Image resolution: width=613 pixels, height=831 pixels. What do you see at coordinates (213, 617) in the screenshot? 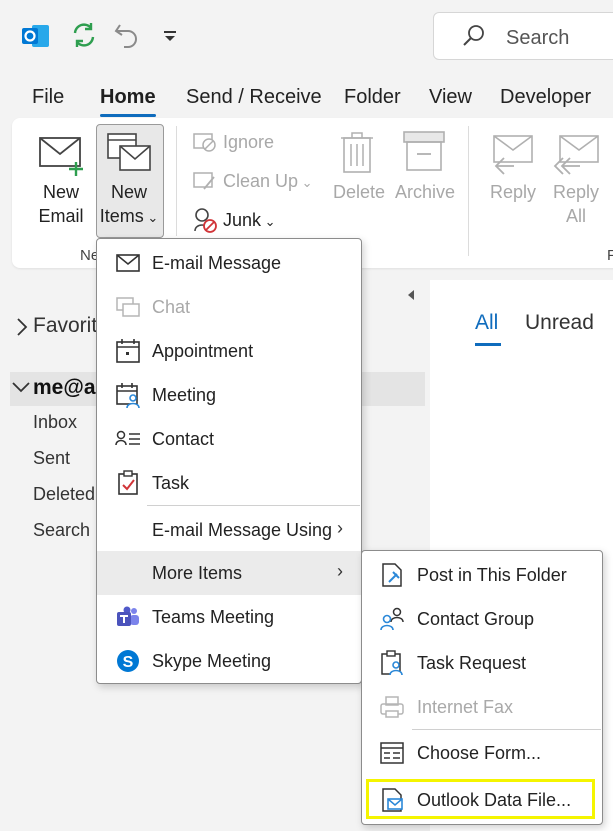
I see `menu-item-label: Teams Meeting` at bounding box center [213, 617].